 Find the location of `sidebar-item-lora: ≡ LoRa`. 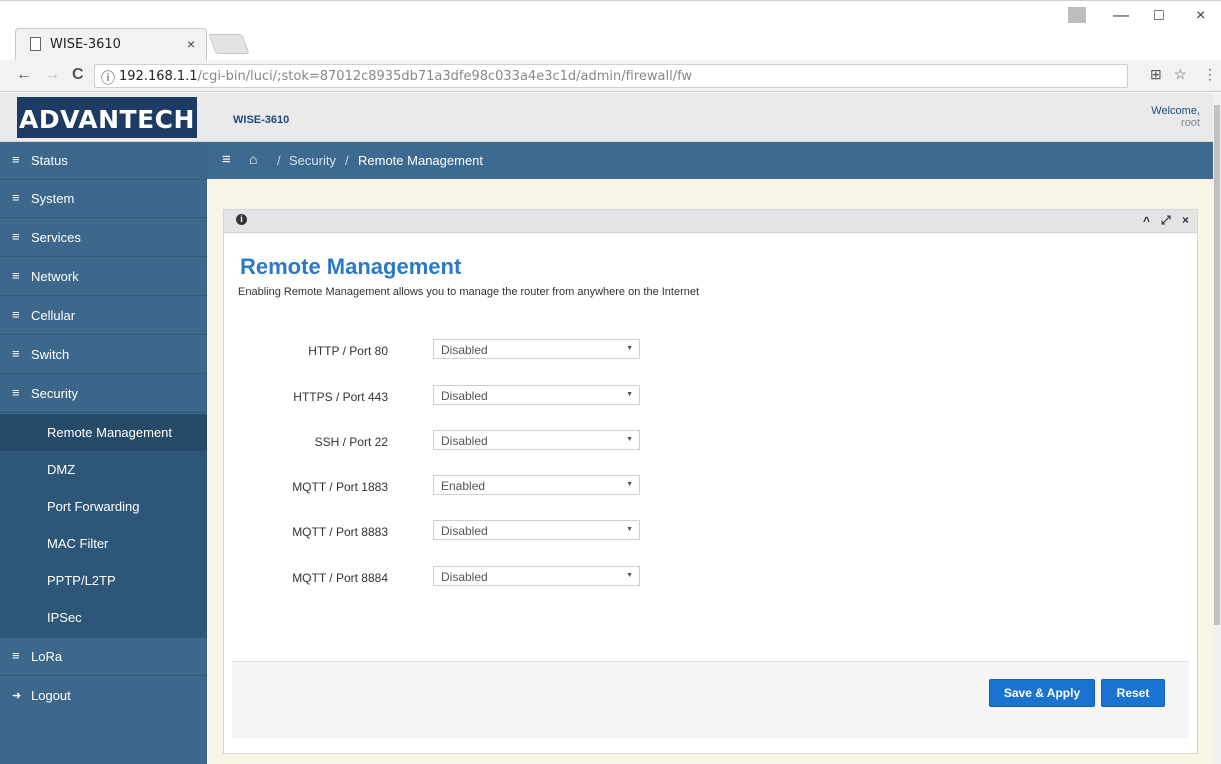

sidebar-item-lora: ≡ LoRa is located at coordinates (103, 657).